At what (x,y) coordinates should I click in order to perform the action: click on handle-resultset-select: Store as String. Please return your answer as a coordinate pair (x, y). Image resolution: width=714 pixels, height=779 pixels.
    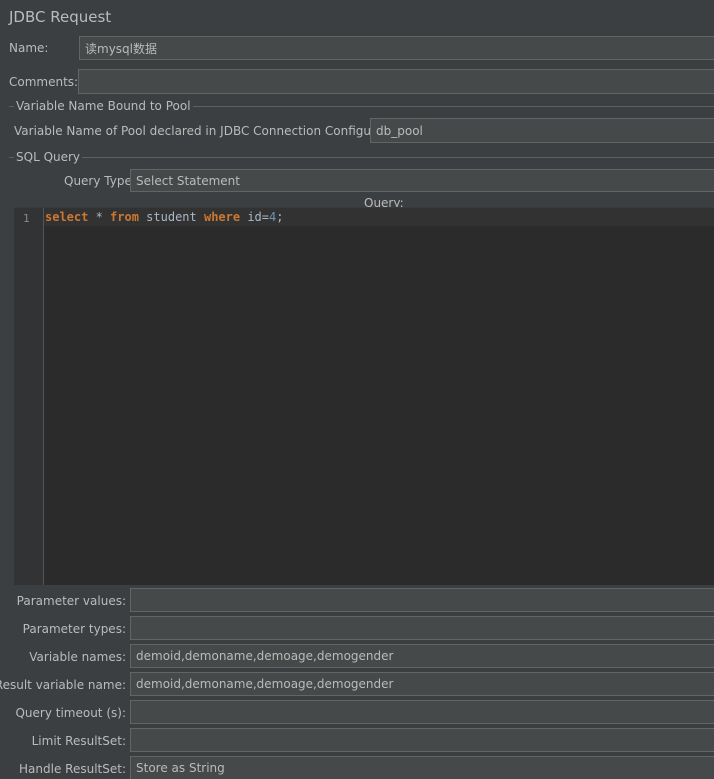
    Looking at the image, I should click on (422, 767).